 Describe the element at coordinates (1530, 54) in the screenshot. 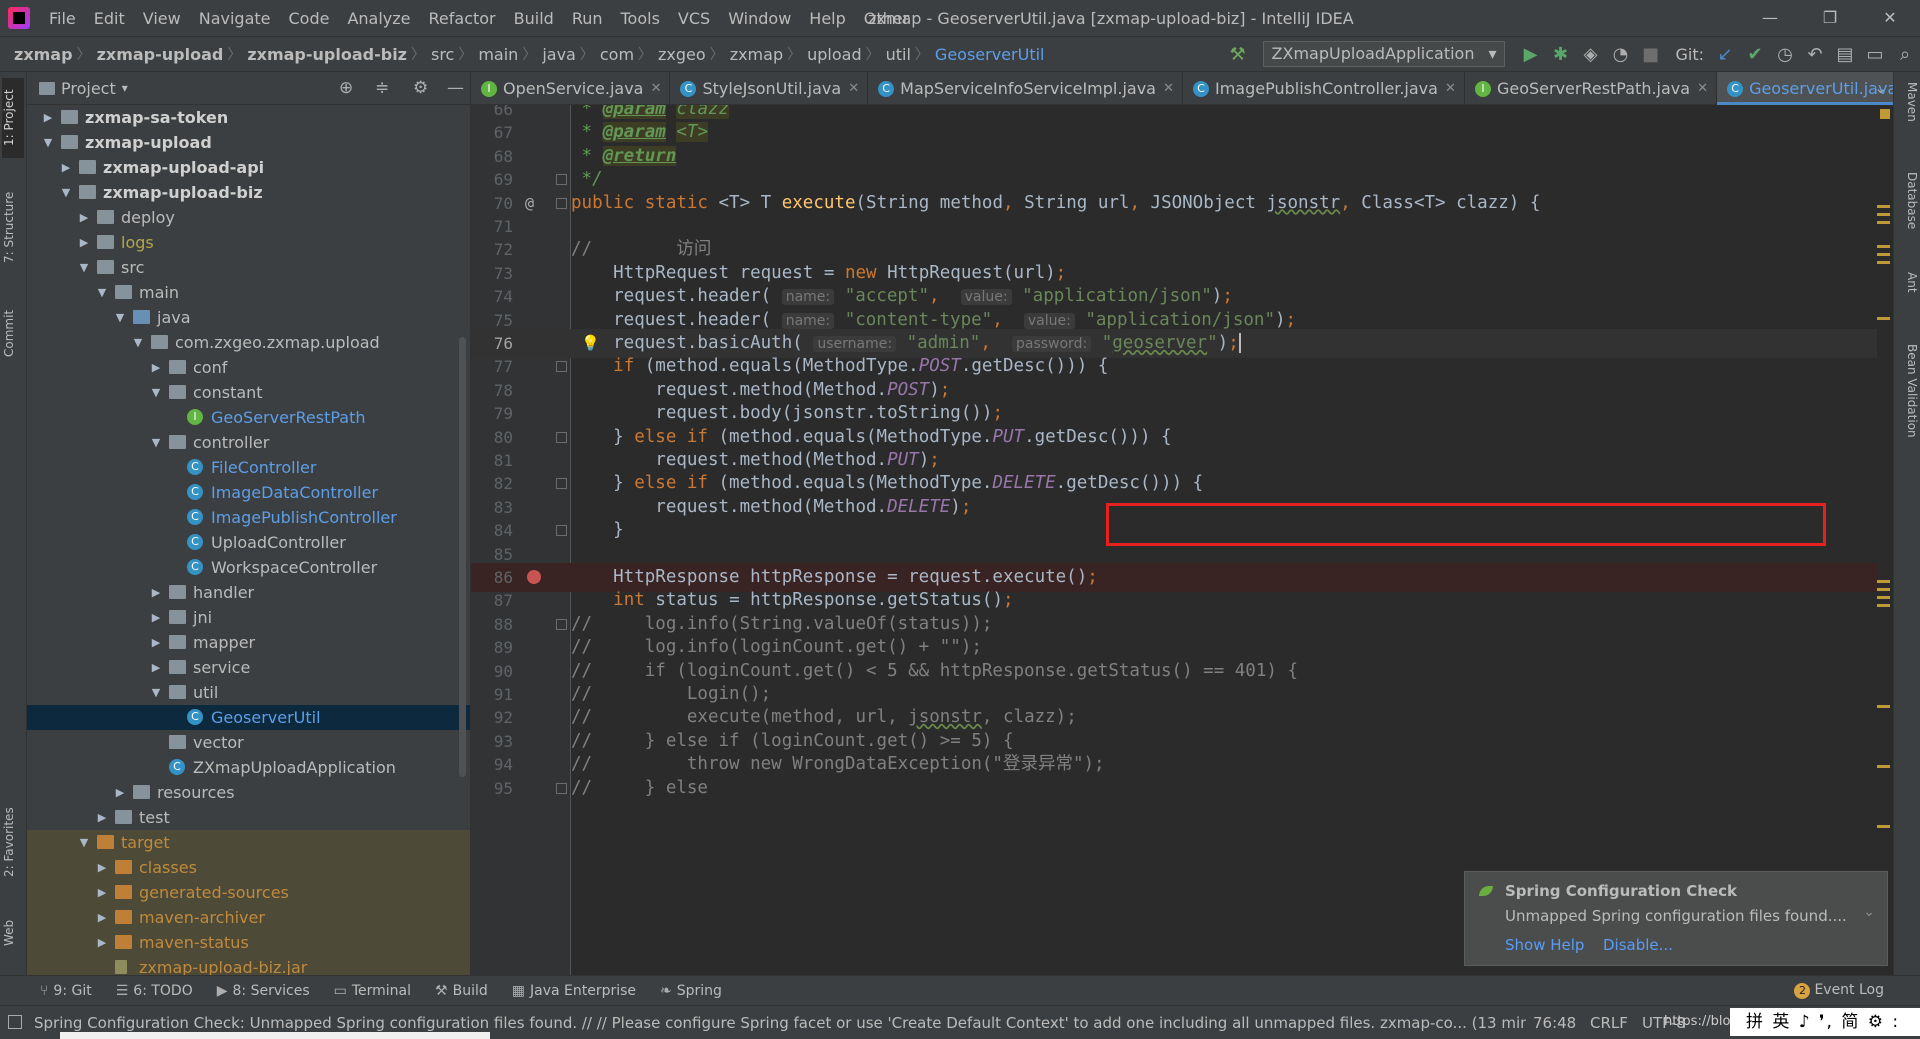

I see `run-icon: ▶` at that location.